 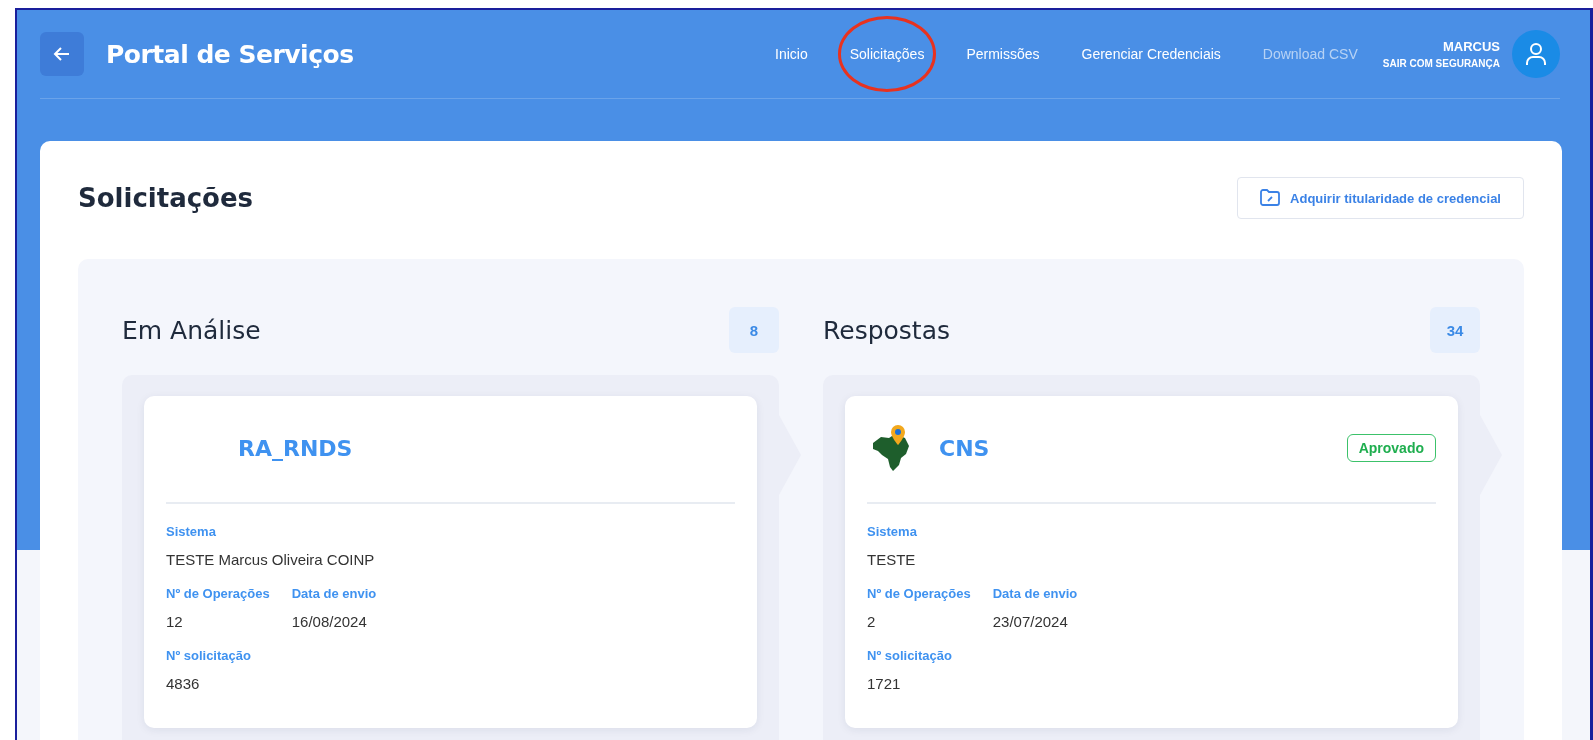 What do you see at coordinates (1455, 330) in the screenshot?
I see `count-badge: 34` at bounding box center [1455, 330].